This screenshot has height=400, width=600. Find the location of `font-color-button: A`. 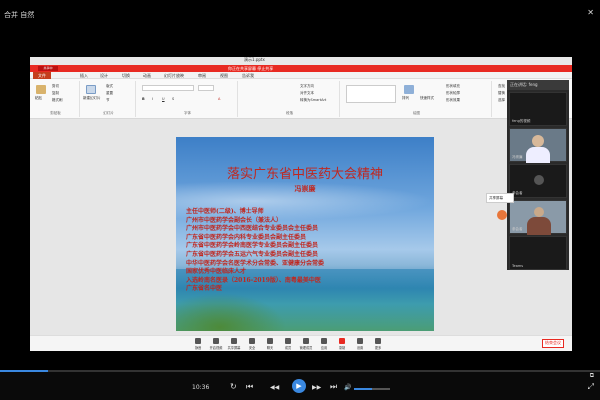

font-color-button: A is located at coordinates (219, 99).